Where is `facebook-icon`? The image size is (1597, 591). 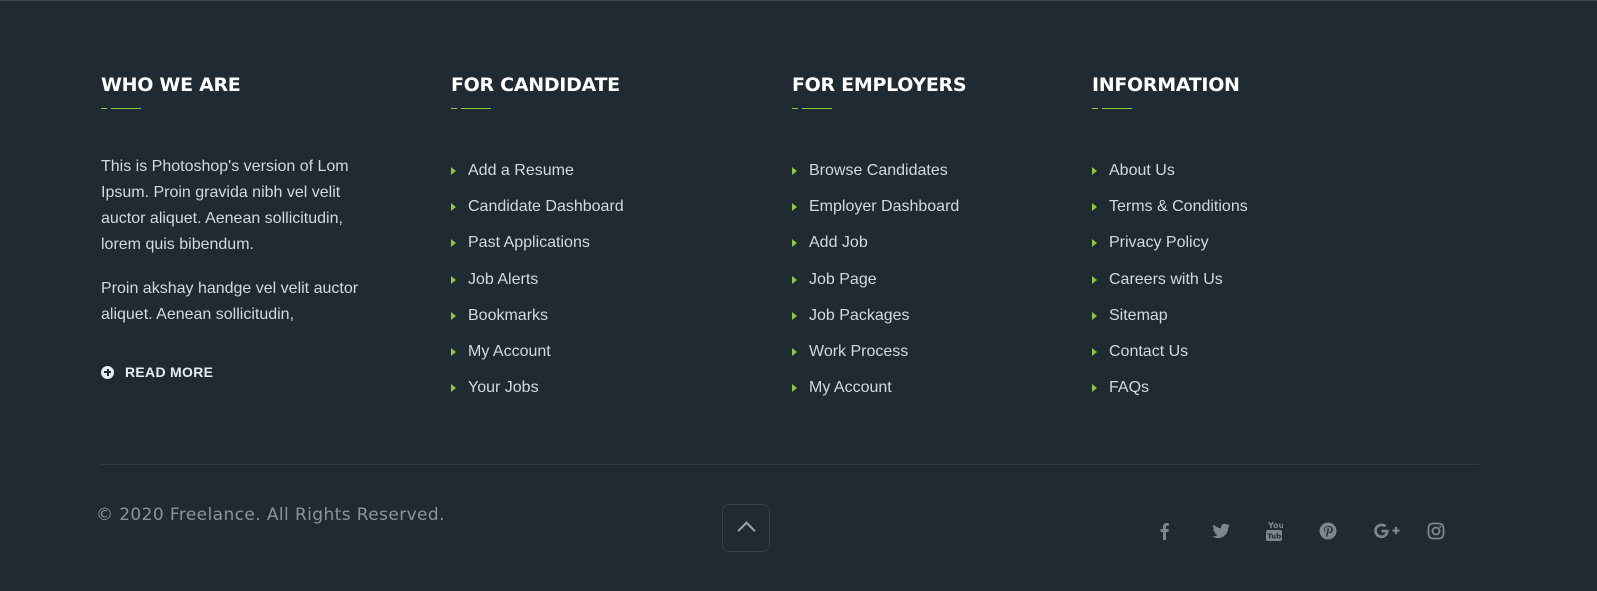
facebook-icon is located at coordinates (1164, 531).